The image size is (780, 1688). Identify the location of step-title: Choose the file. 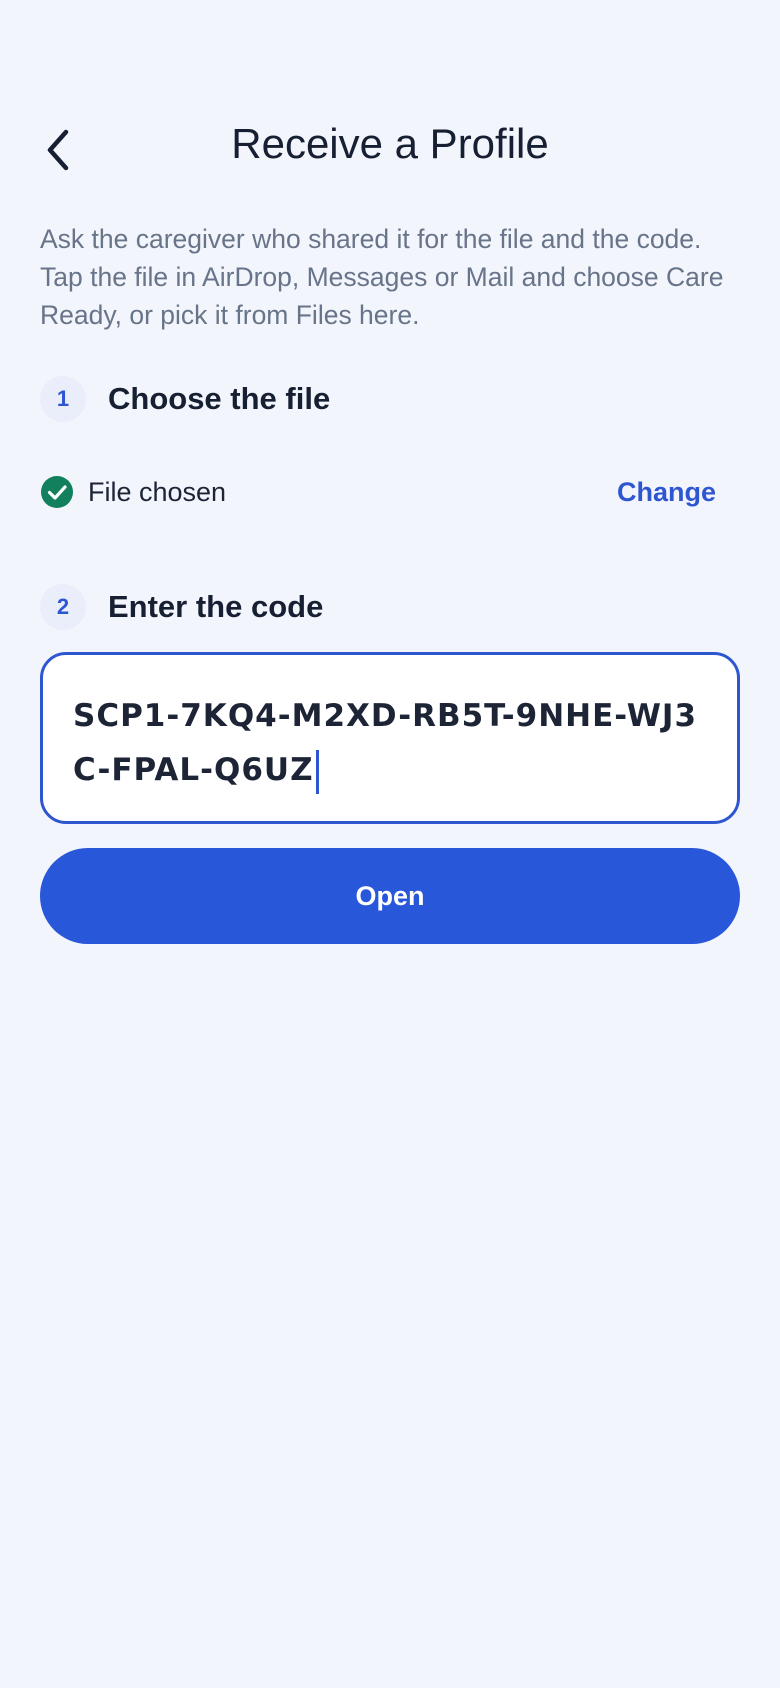
(219, 398).